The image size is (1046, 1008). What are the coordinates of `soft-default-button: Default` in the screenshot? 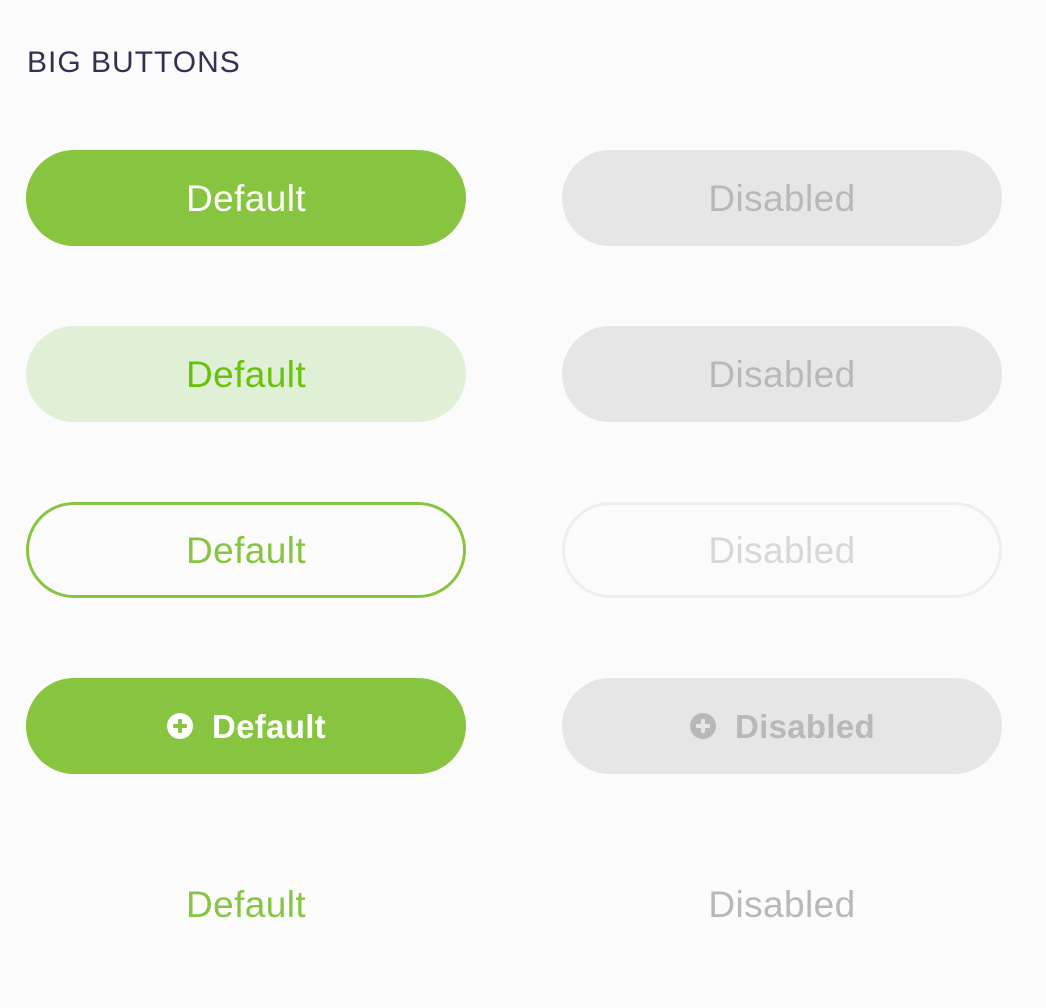 It's located at (246, 374).